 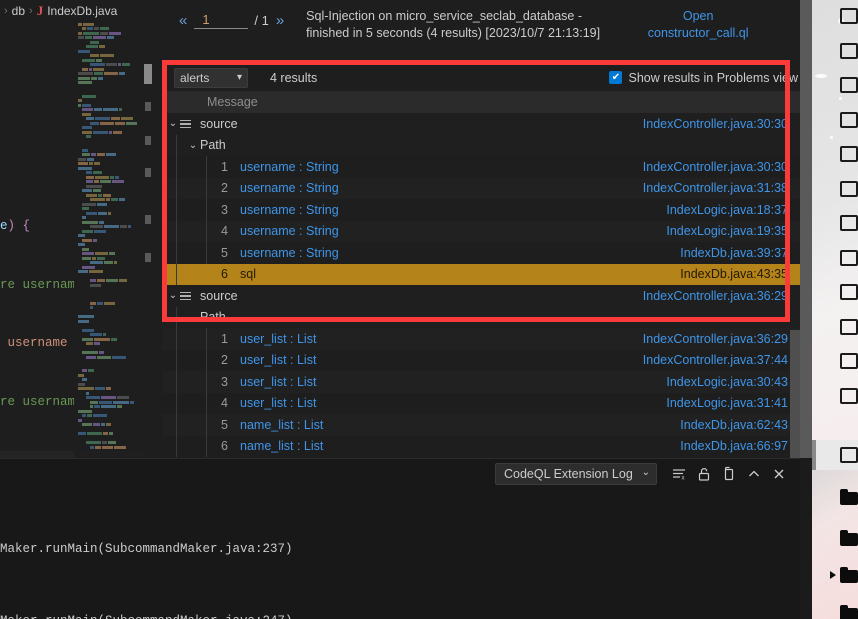 I want to click on step-location: IndexDb.java:66:97, so click(x=740, y=446).